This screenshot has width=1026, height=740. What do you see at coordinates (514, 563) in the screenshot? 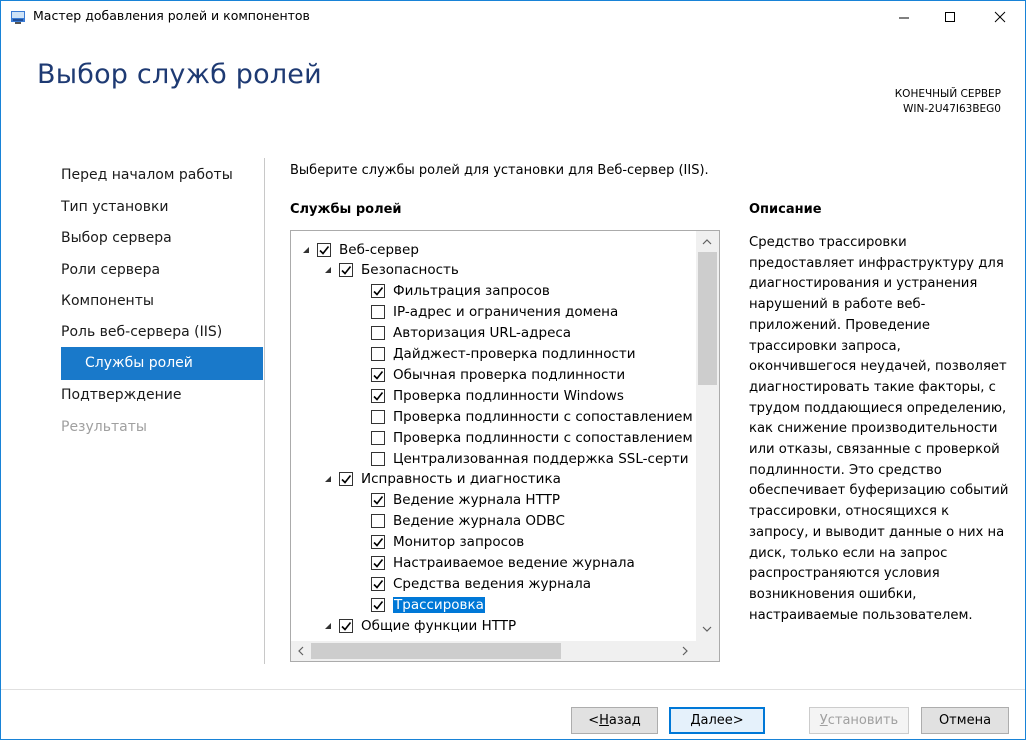
I see `tree-item-label: Настраиваемое ведение журнала` at bounding box center [514, 563].